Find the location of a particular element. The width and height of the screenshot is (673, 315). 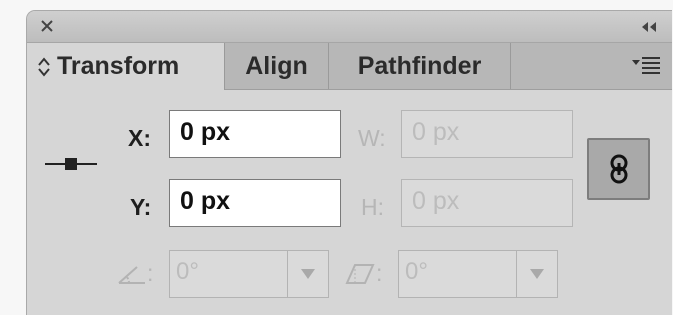

w-label: W: is located at coordinates (372, 138).